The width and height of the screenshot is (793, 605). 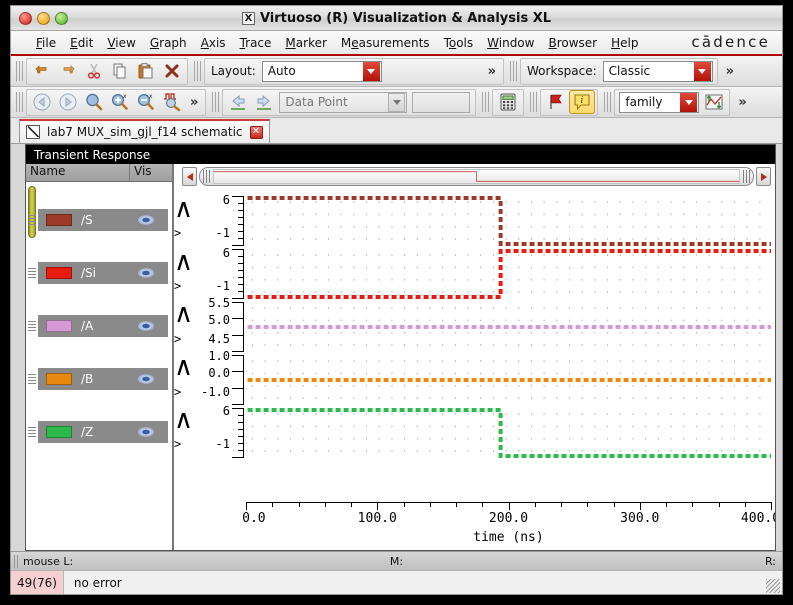 What do you see at coordinates (624, 43) in the screenshot?
I see `menu-help: Help` at bounding box center [624, 43].